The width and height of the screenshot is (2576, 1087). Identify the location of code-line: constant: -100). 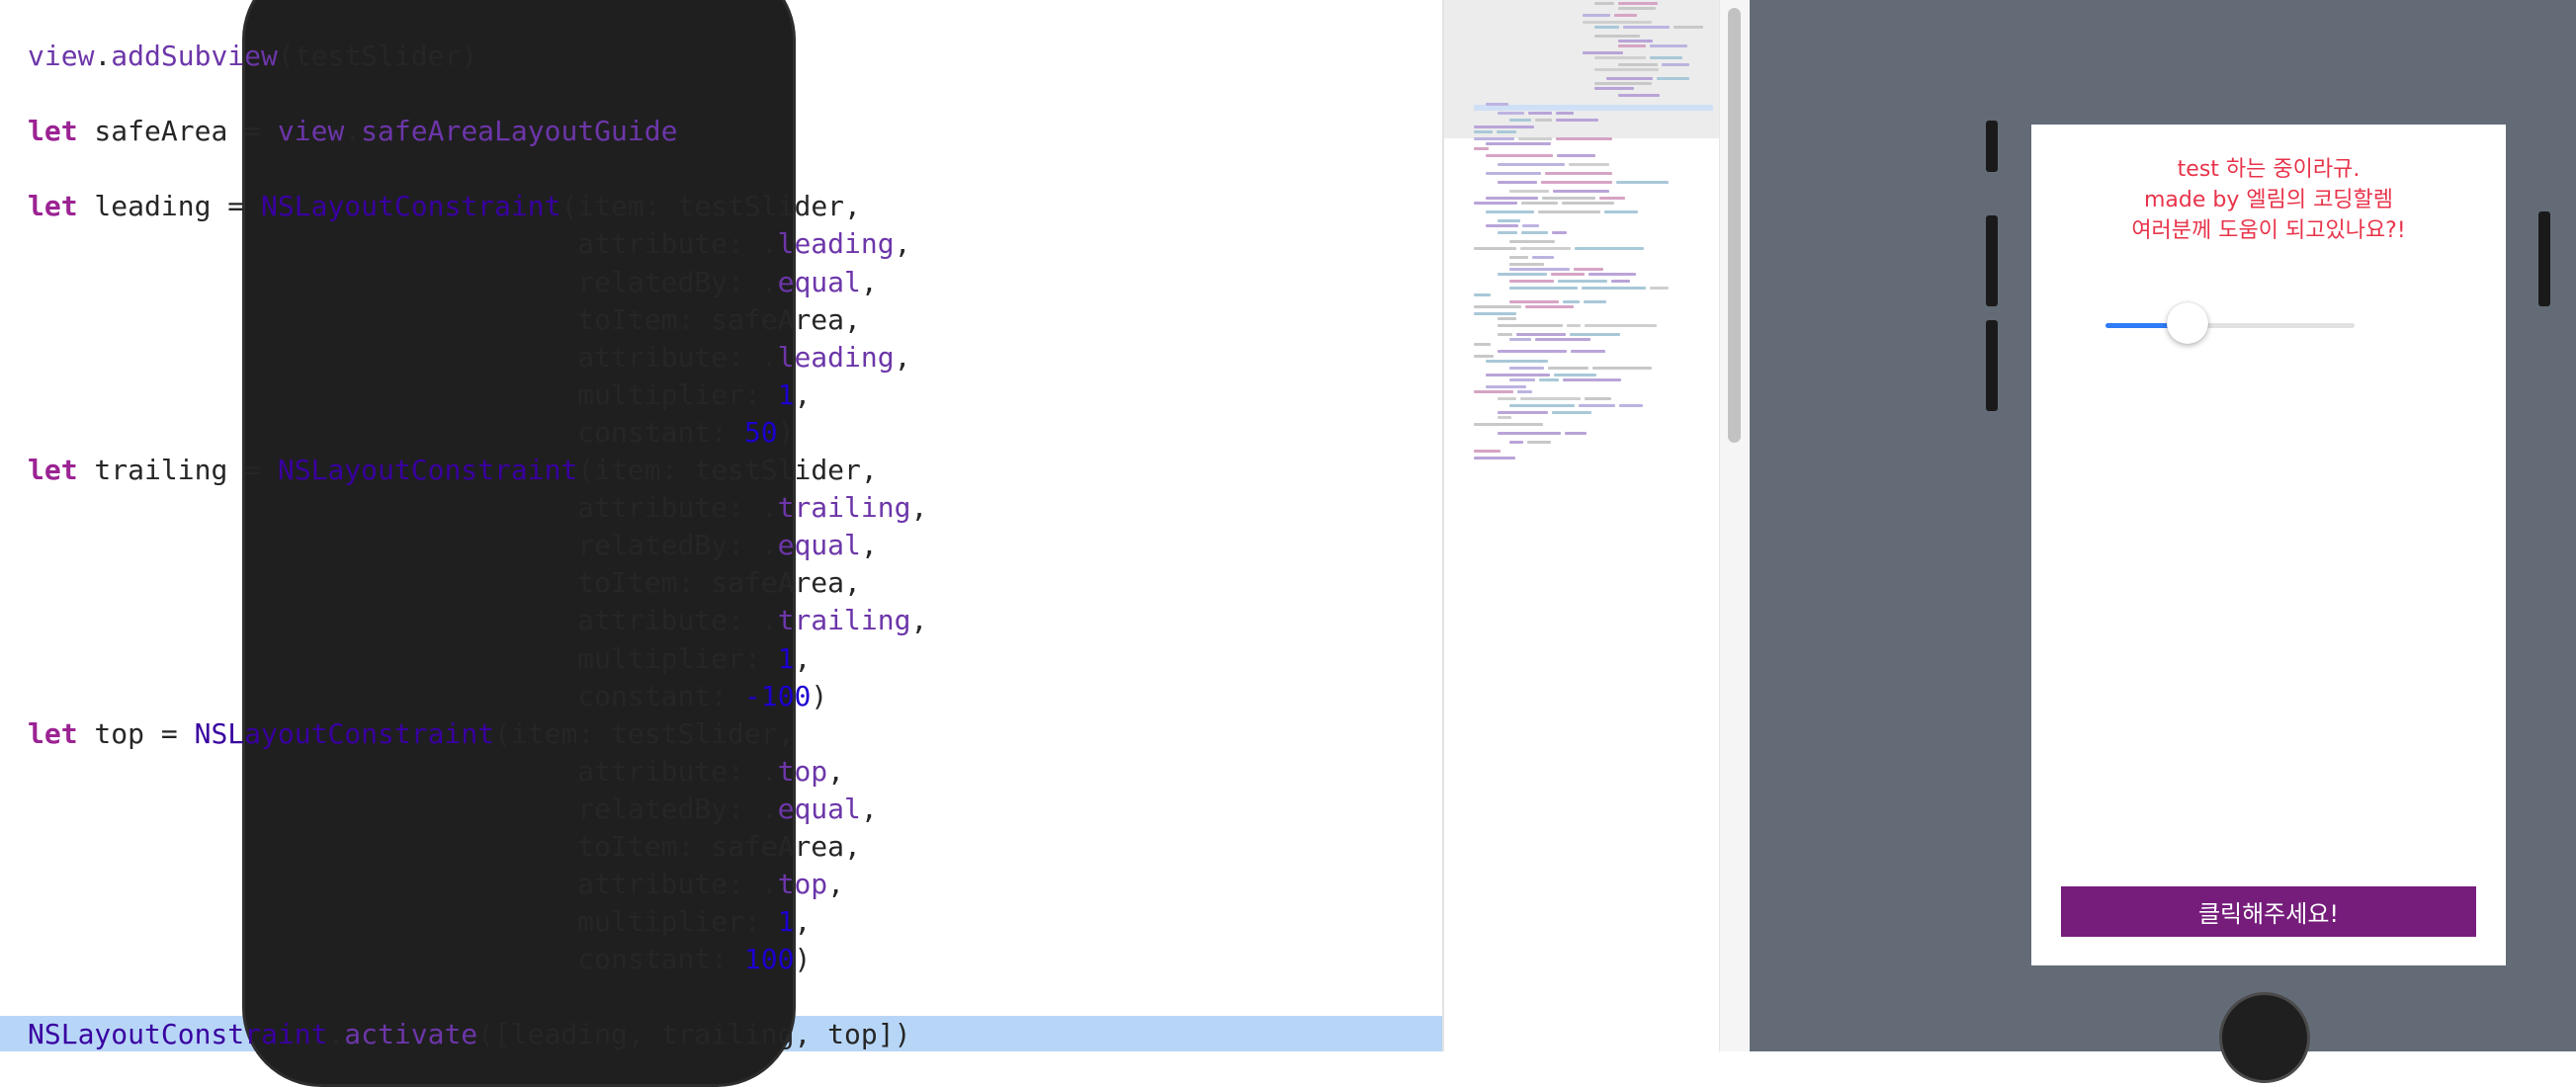
(477, 696).